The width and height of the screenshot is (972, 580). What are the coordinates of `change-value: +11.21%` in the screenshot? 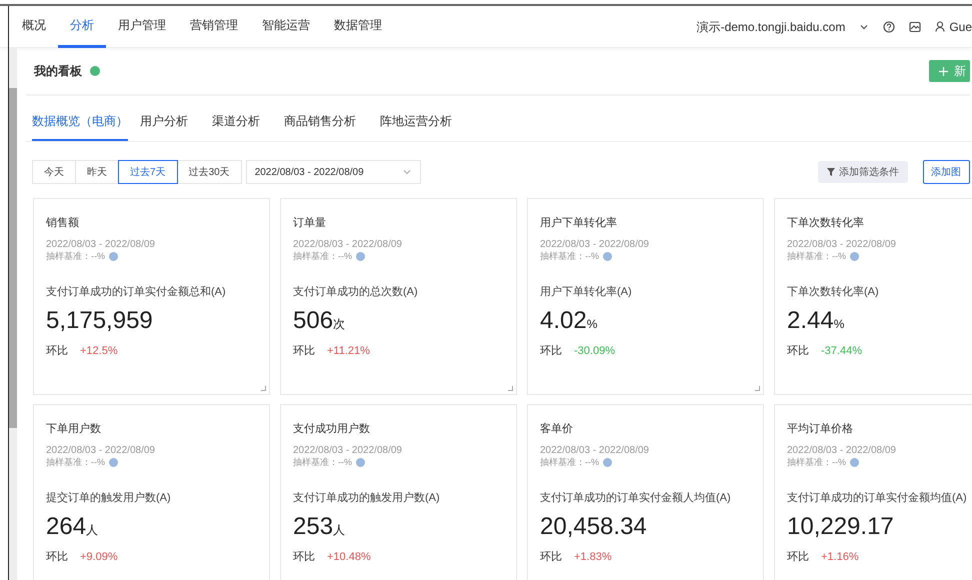 It's located at (348, 352).